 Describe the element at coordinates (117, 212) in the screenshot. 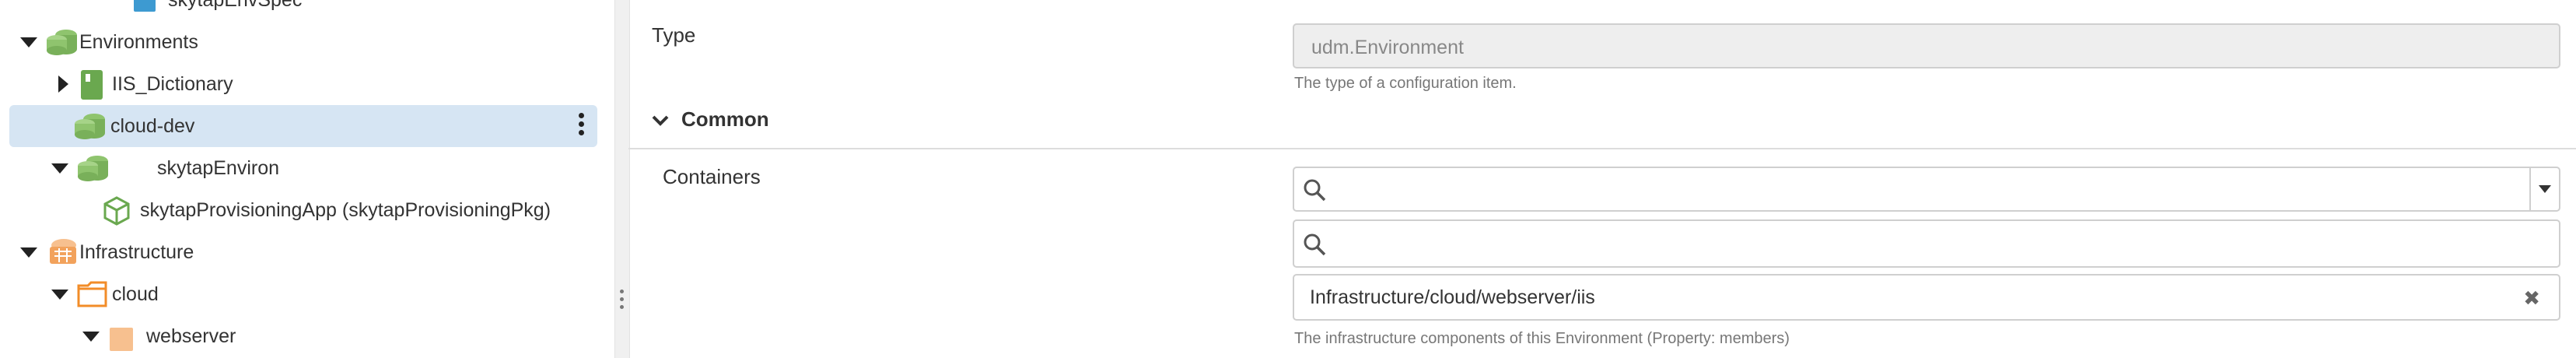

I see `package-icon` at that location.